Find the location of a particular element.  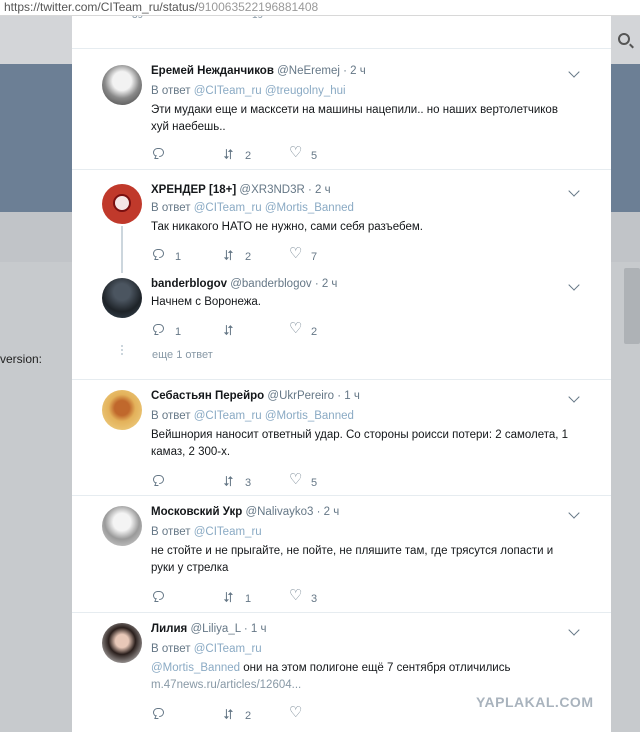

url-text: https://twitter.com/CITeam_ru/status/ is located at coordinates (101, 7).